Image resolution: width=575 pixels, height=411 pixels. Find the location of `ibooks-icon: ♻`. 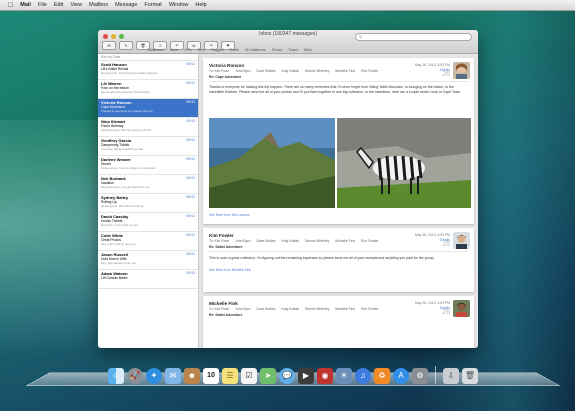

ibooks-icon: ♻ is located at coordinates (382, 376).